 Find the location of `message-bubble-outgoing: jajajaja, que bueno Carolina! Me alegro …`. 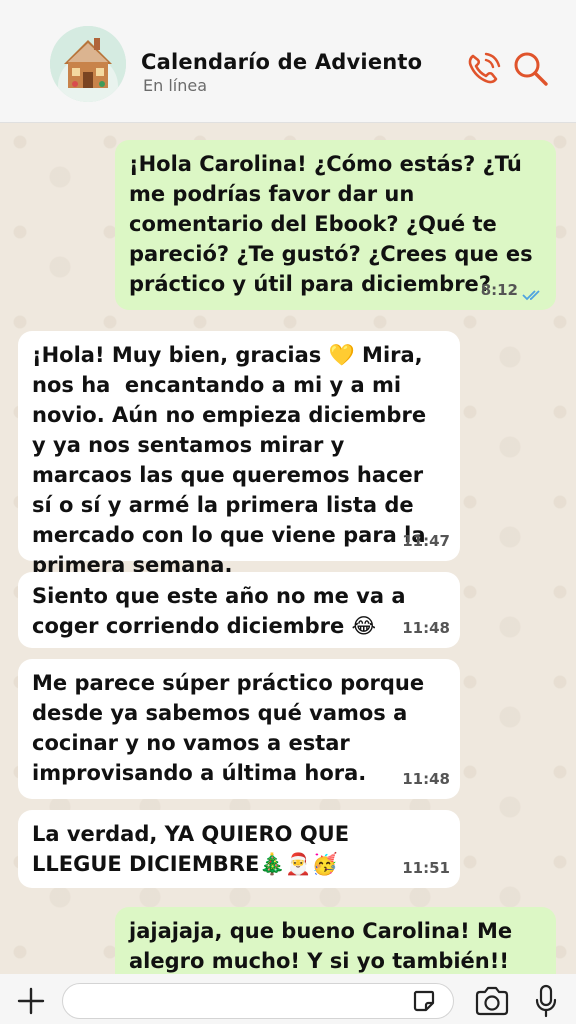

message-bubble-outgoing: jajajaja, que bueno Carolina! Me alegro … is located at coordinates (335, 940).